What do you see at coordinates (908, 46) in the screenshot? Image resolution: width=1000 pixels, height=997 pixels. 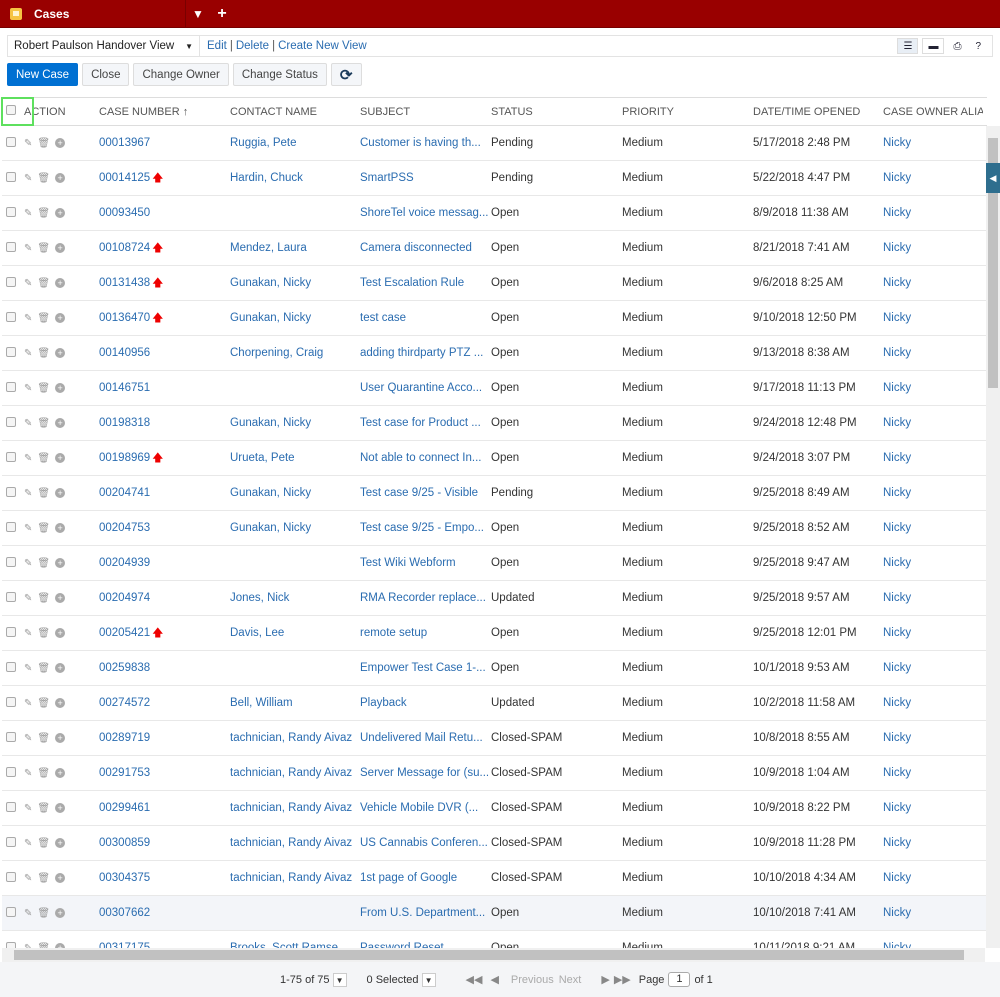 I see `list-view-icon: ☰` at bounding box center [908, 46].